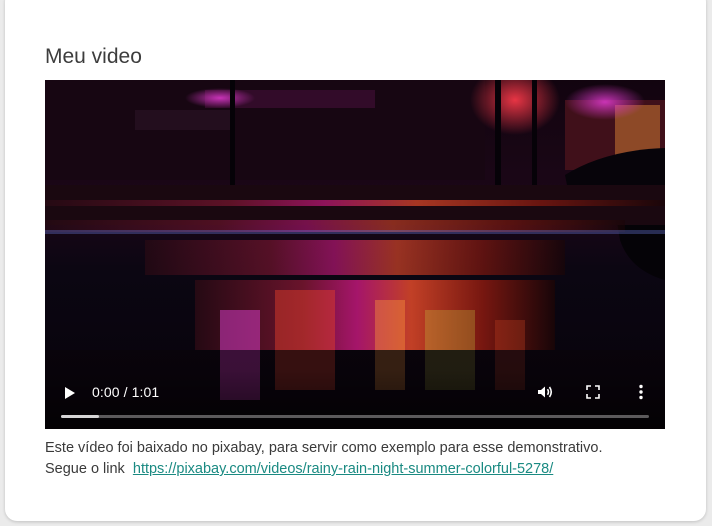  What do you see at coordinates (85, 469) in the screenshot?
I see `caption-link-prefix: Segue o link` at bounding box center [85, 469].